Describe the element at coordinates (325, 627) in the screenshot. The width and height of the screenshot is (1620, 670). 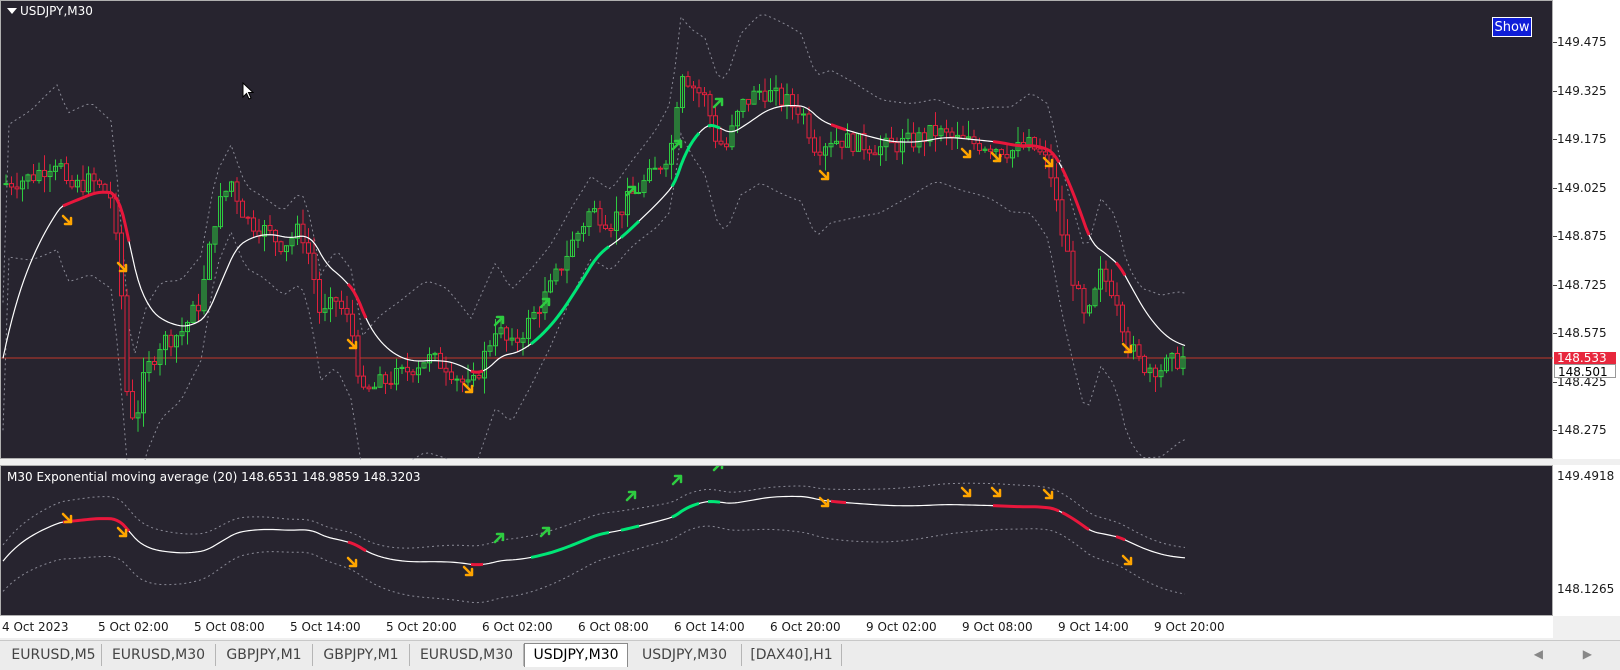
I see `time-tick-label: 5 Oct 14:00` at that location.